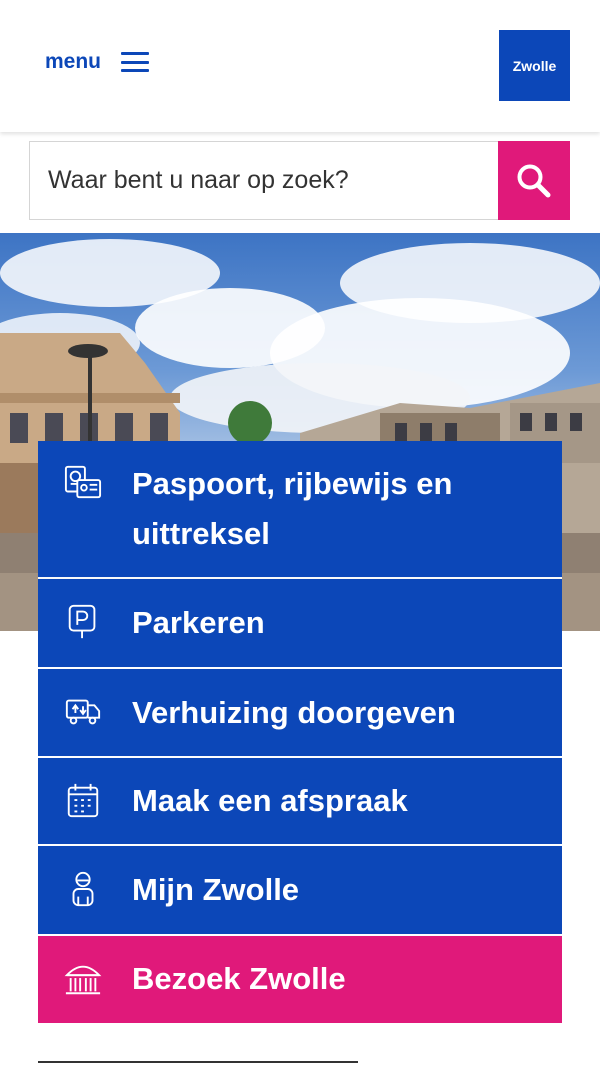 This screenshot has height=1065, width=600. I want to click on menu-label: menu, so click(73, 61).